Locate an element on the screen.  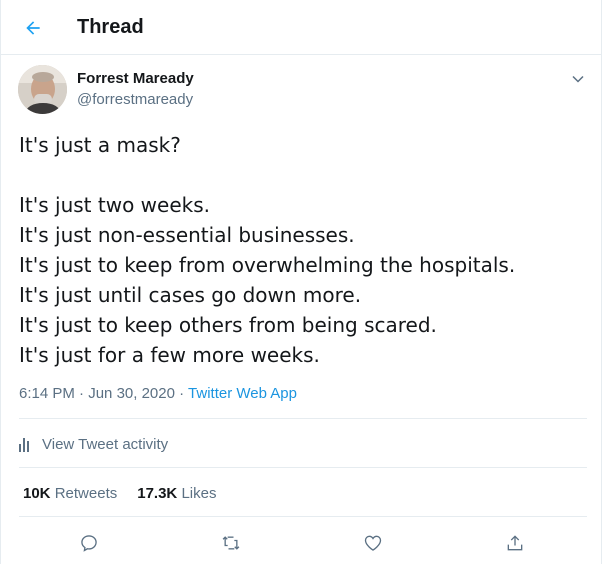
tweet-source-link: Twitter Web App is located at coordinates (242, 393).